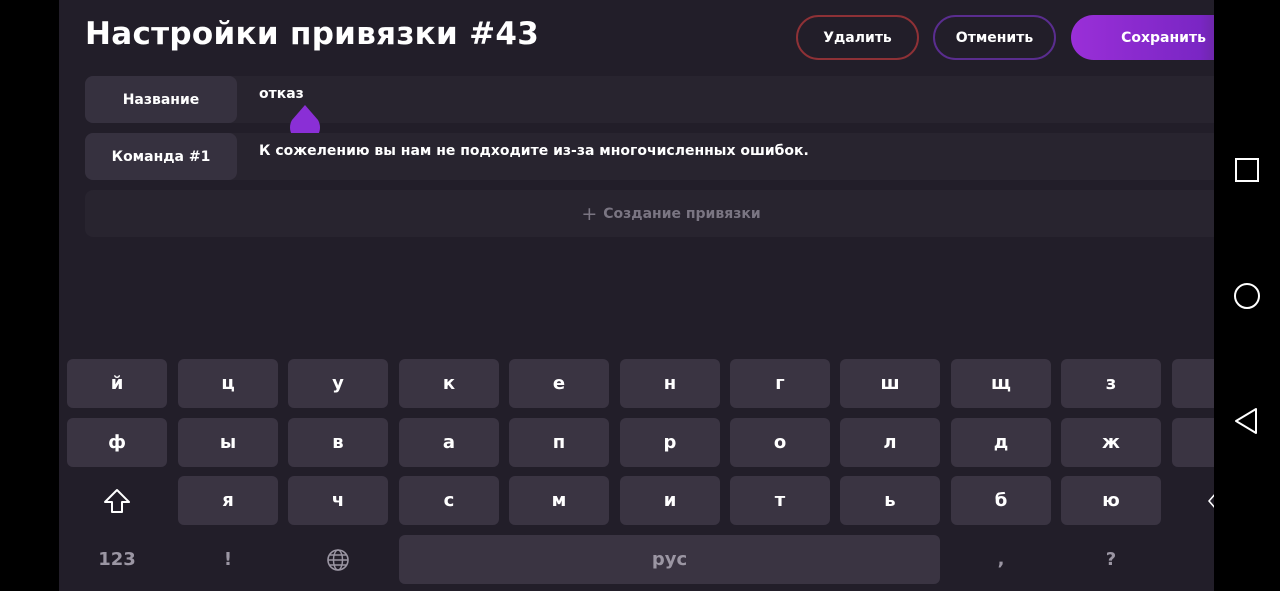  I want to click on space-key: рус, so click(669, 559).